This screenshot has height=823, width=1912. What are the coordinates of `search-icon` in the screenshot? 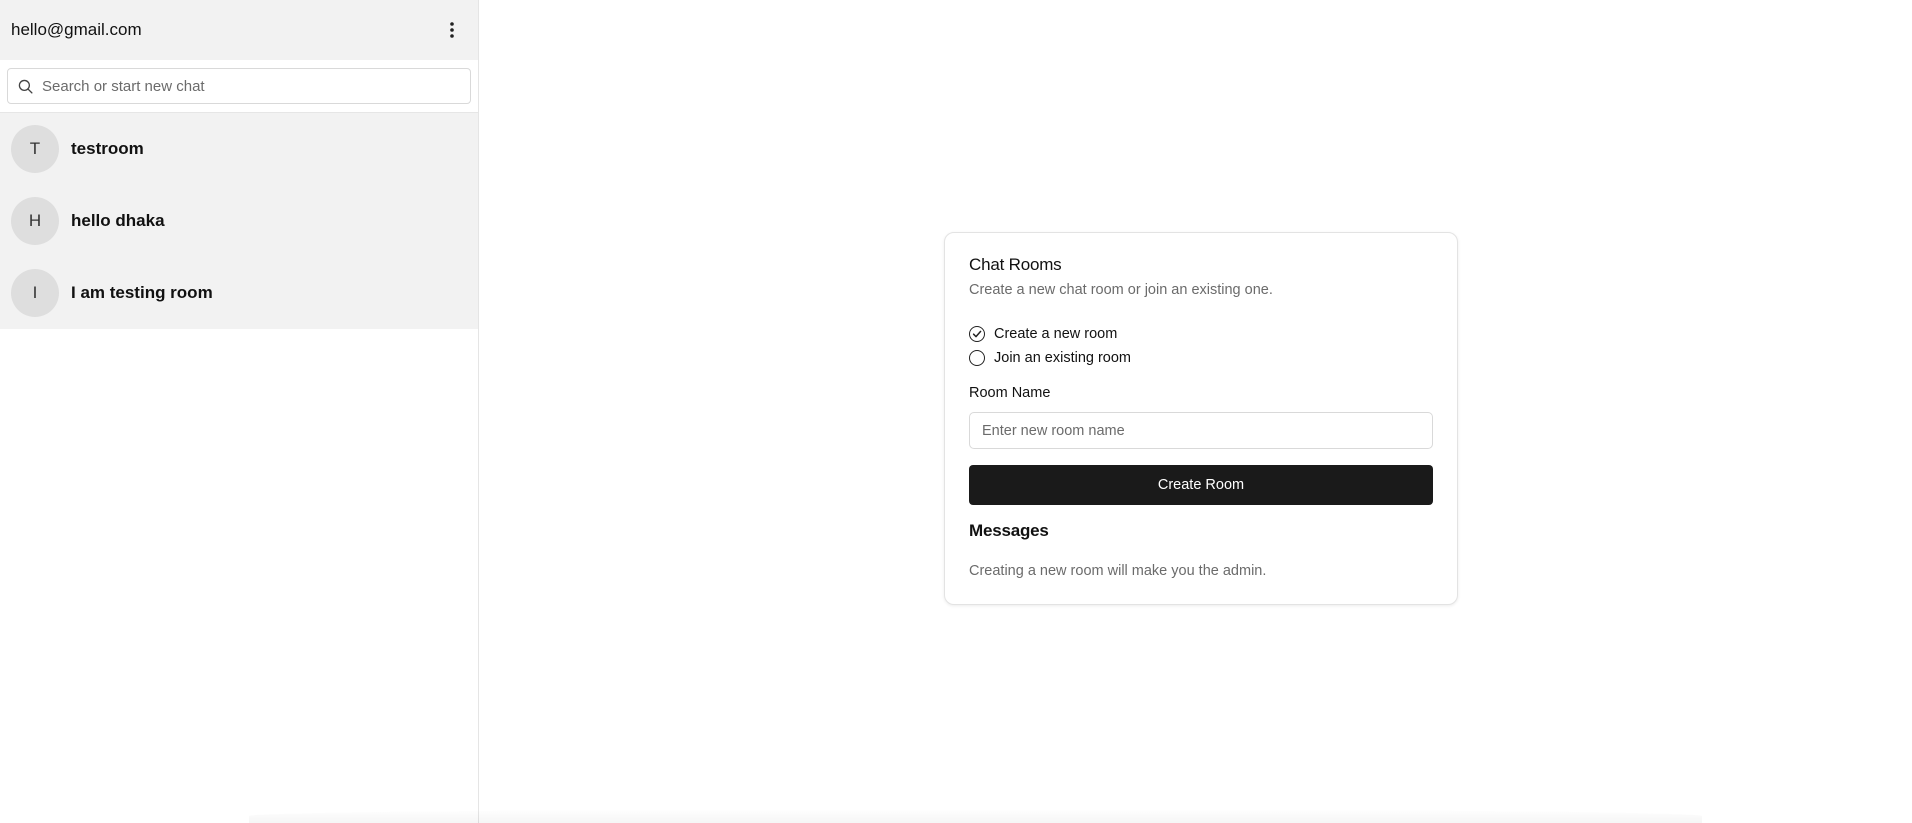 It's located at (25, 86).